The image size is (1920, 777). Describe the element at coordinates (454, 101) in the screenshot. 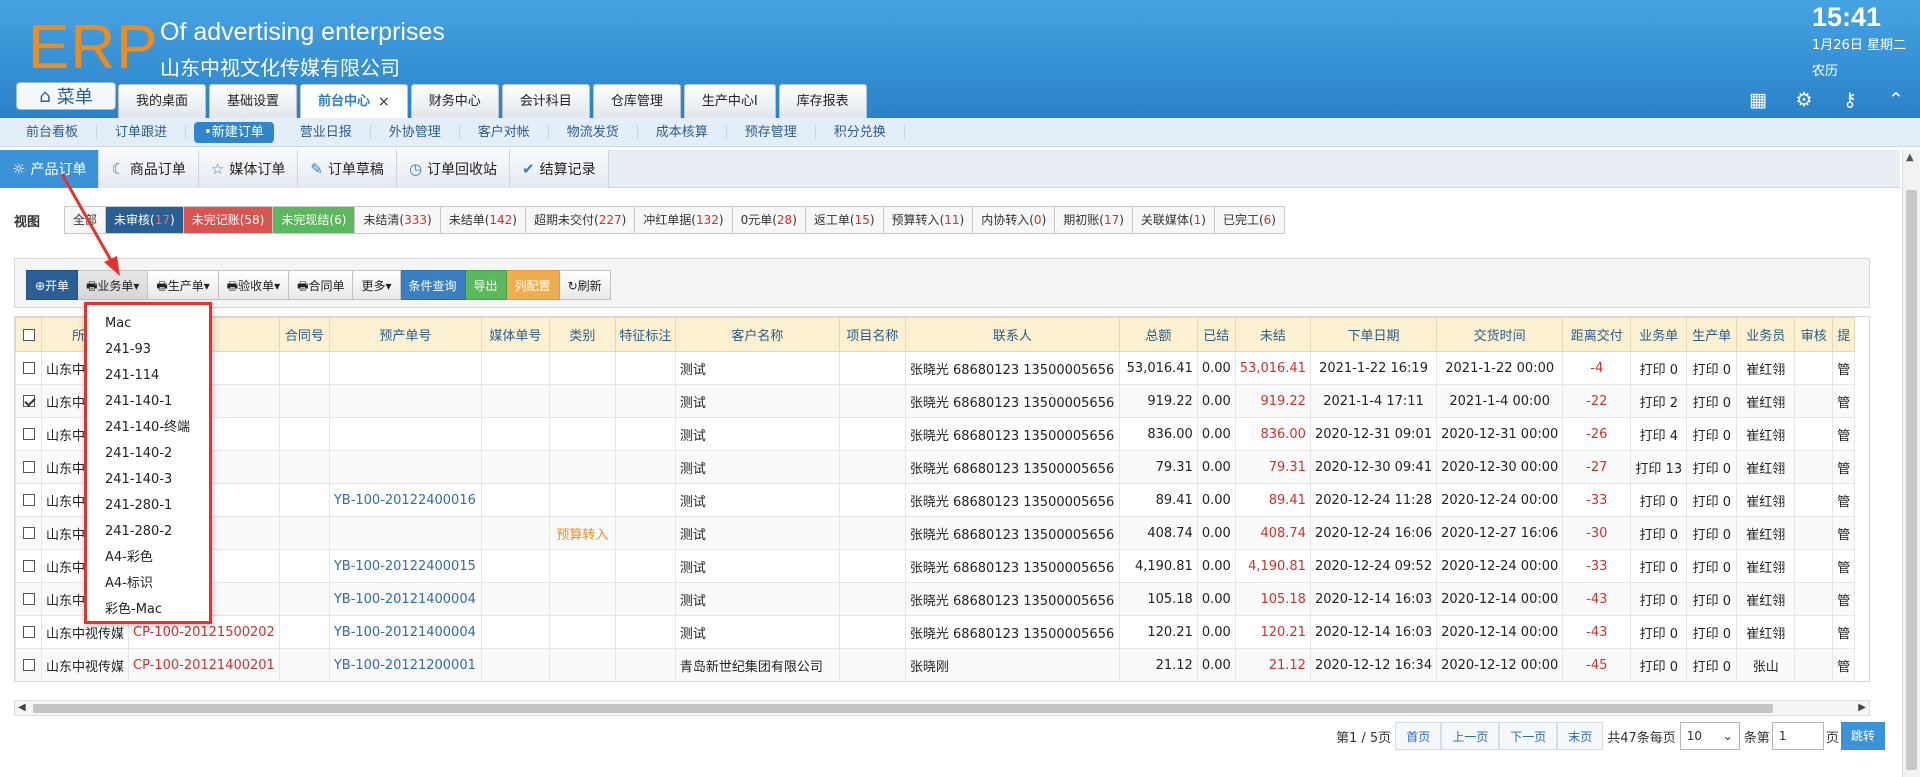

I see `tab-3: 财务中心` at that location.